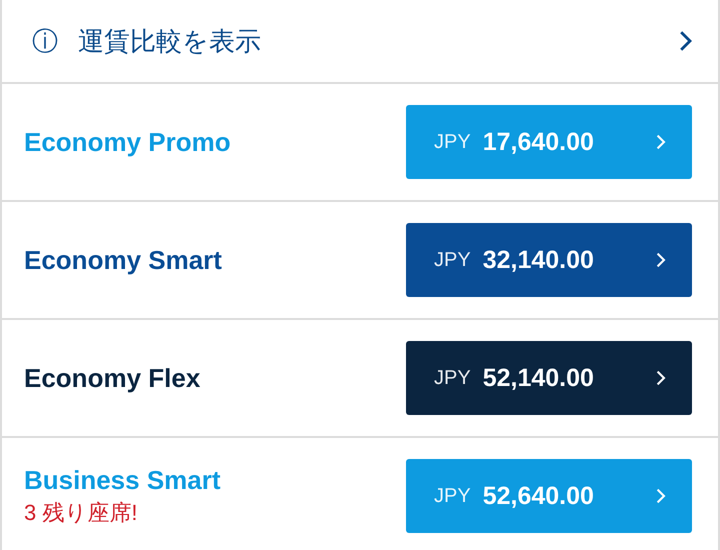 The height and width of the screenshot is (550, 720). I want to click on fare-name: Economy Flex, so click(113, 378).